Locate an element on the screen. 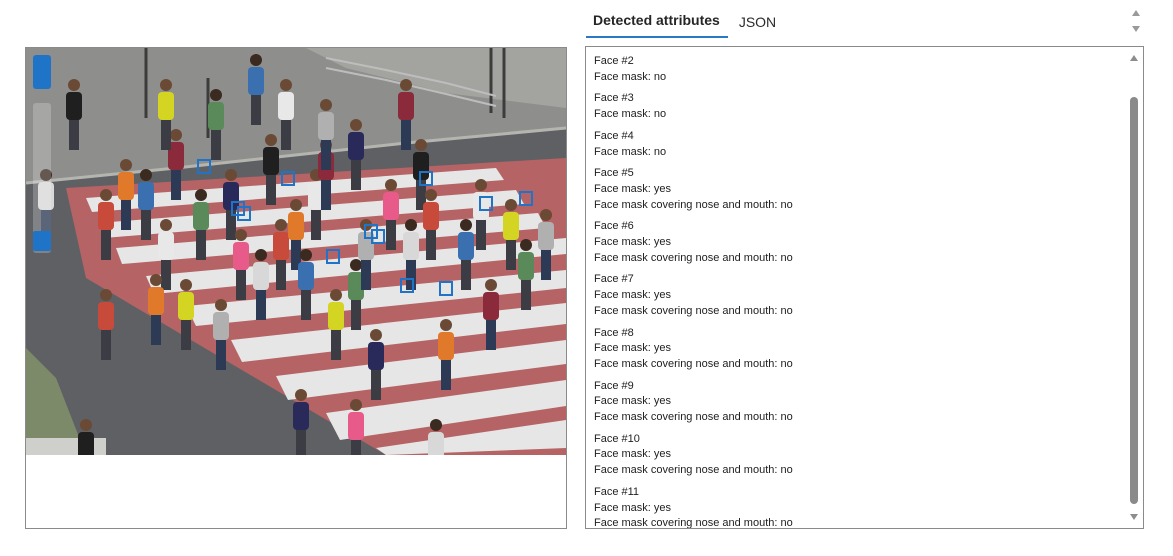 This screenshot has width=1173, height=556. face-title: Face #5 is located at coordinates (614, 173).